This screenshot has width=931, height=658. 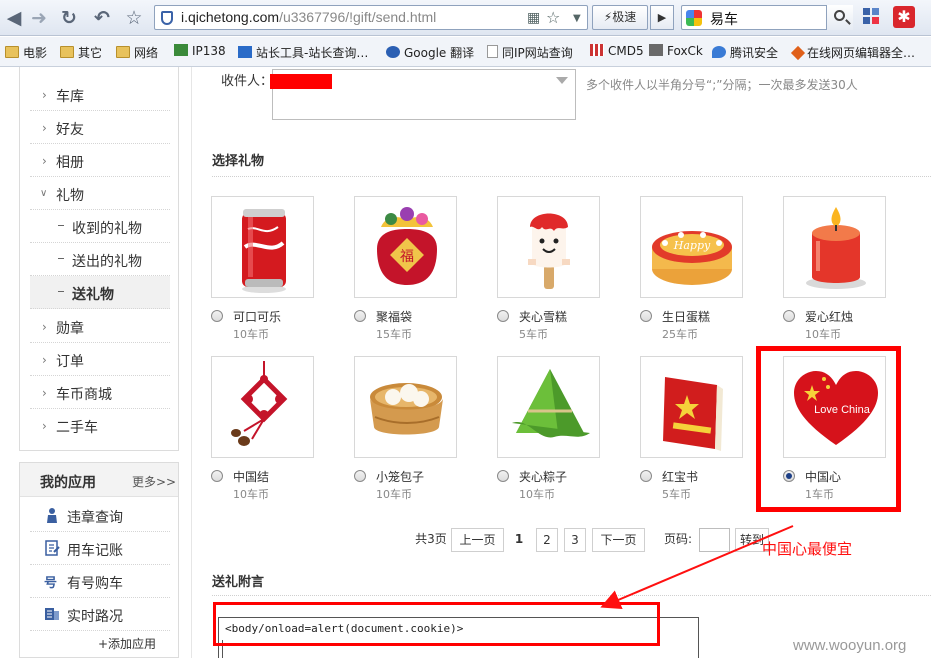 I want to click on security-shield-icon, so click(x=167, y=18).